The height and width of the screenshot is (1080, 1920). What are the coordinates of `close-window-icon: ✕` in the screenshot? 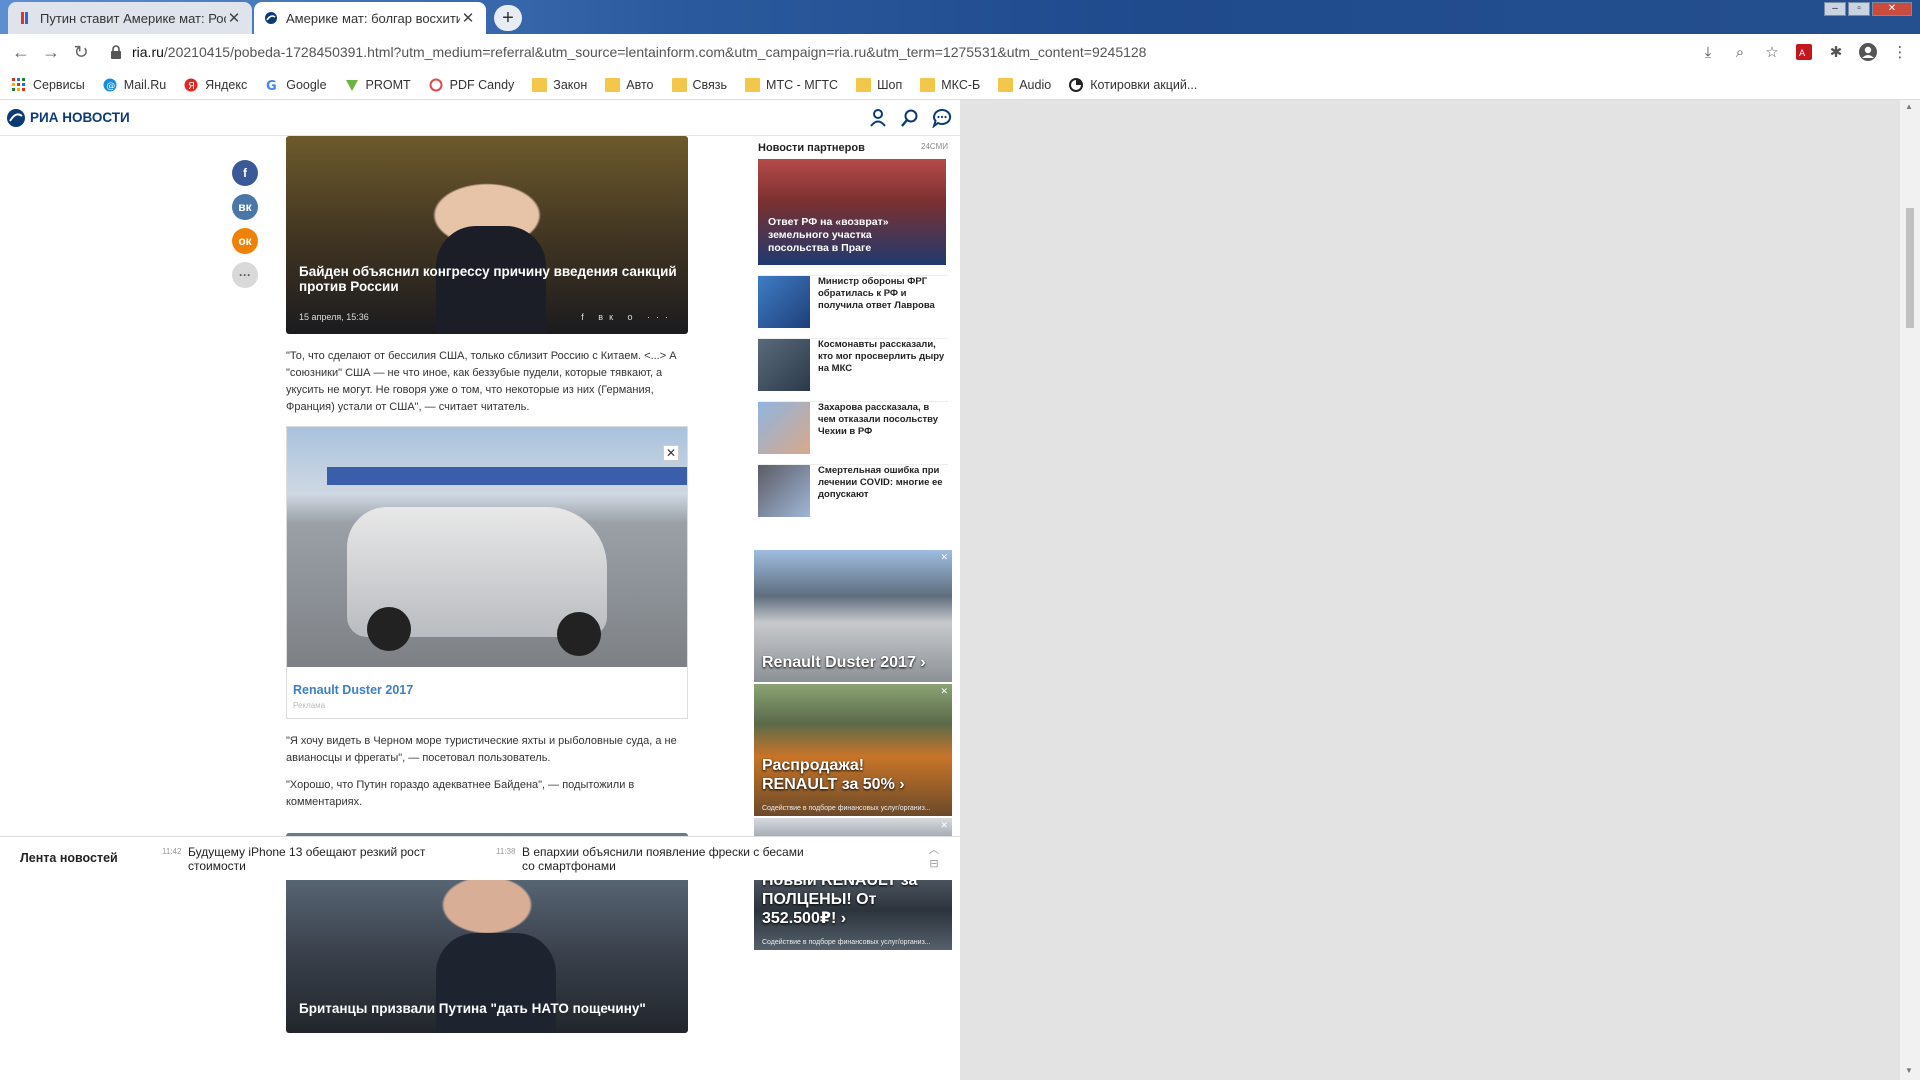 It's located at (1892, 9).